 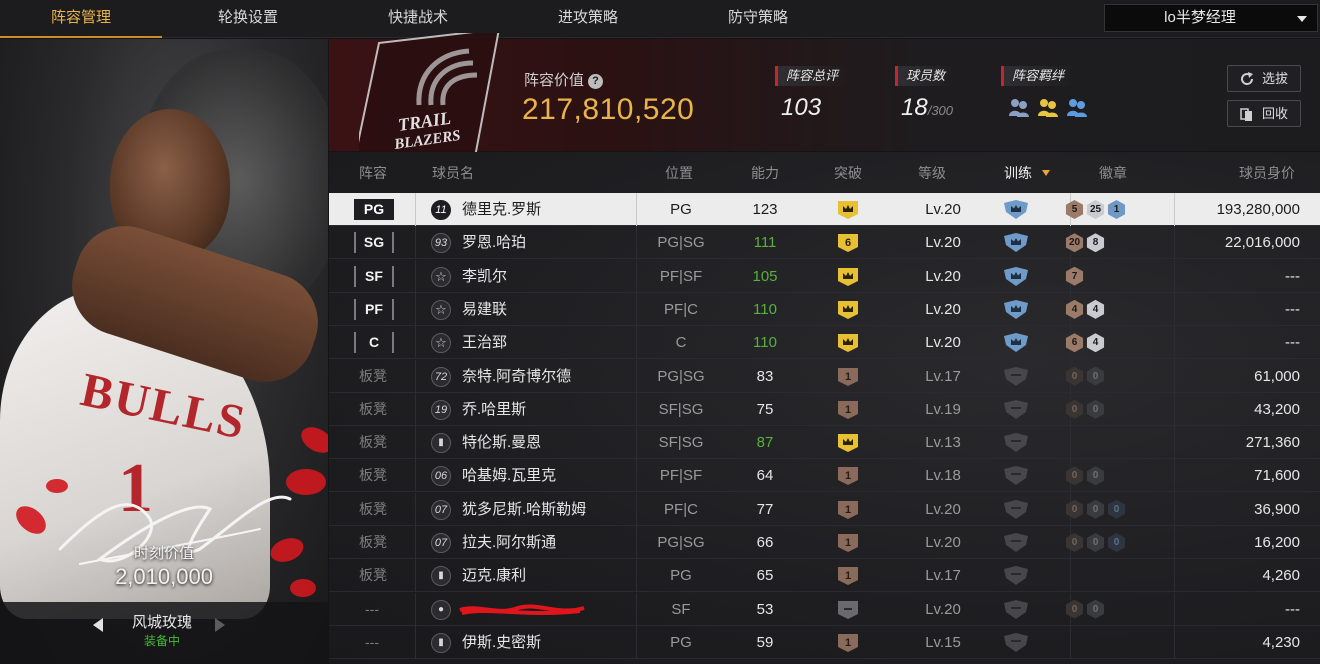 What do you see at coordinates (1095, 376) in the screenshot?
I see `badge-medal-icon: 0` at bounding box center [1095, 376].